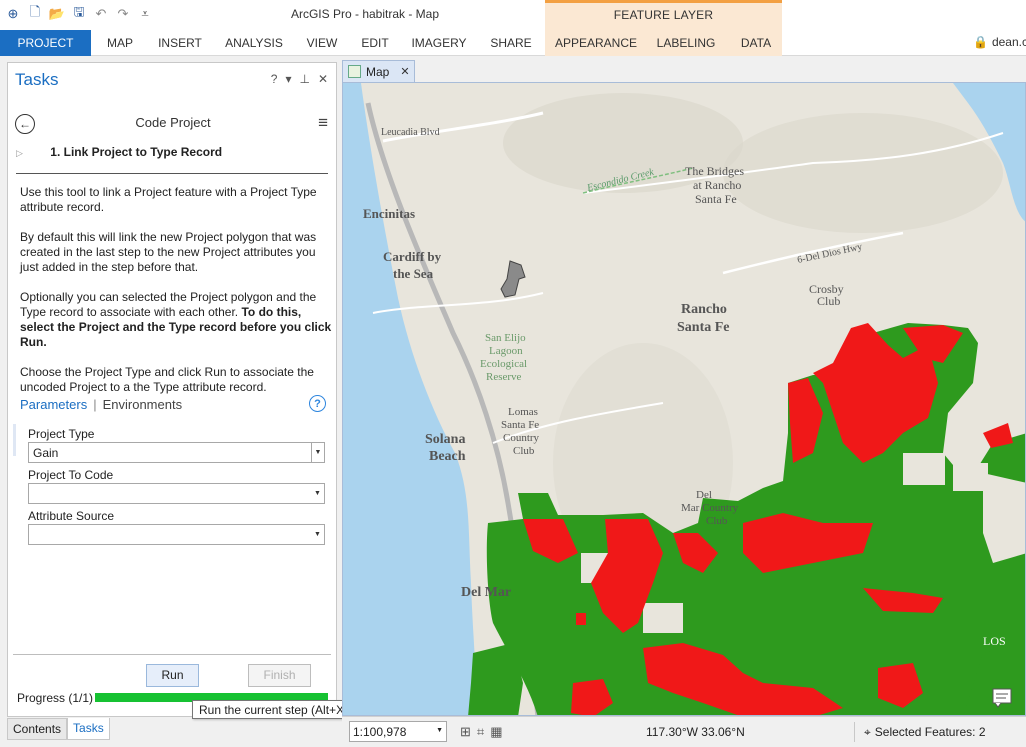  What do you see at coordinates (142, 404) in the screenshot?
I see `tab-environments: Environments` at bounding box center [142, 404].